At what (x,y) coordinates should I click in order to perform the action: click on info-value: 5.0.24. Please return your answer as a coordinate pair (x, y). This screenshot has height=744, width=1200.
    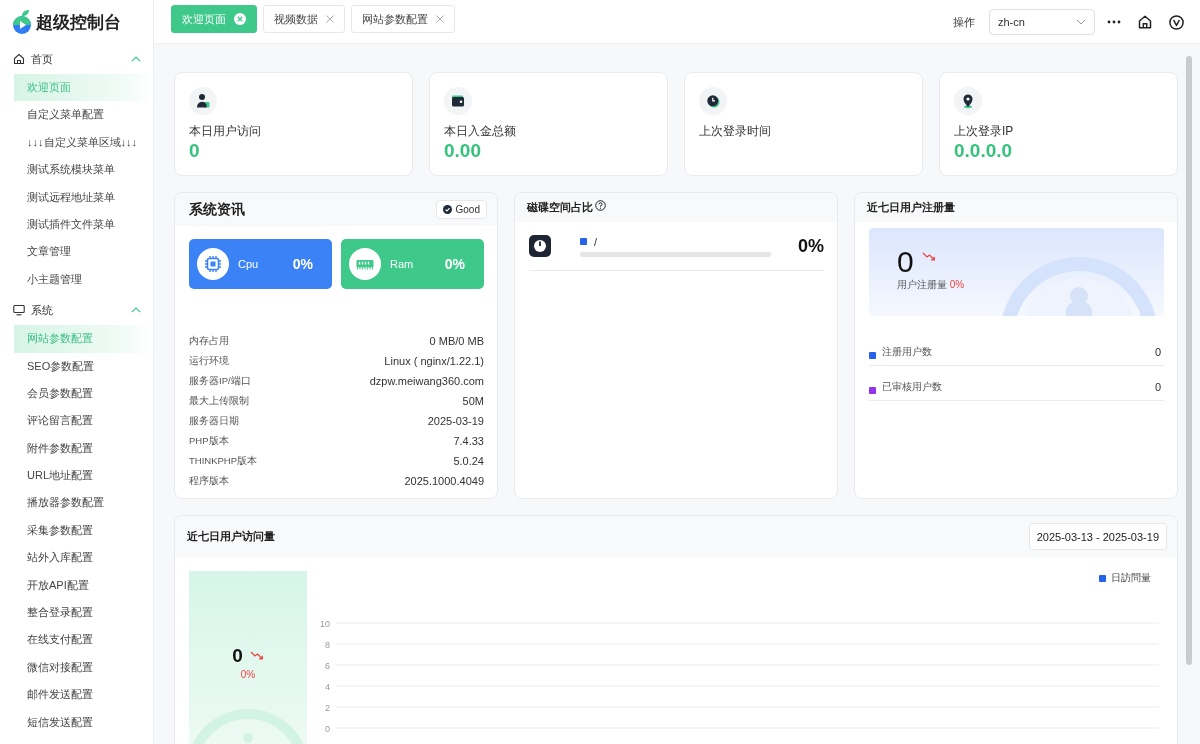
    Looking at the image, I should click on (468, 461).